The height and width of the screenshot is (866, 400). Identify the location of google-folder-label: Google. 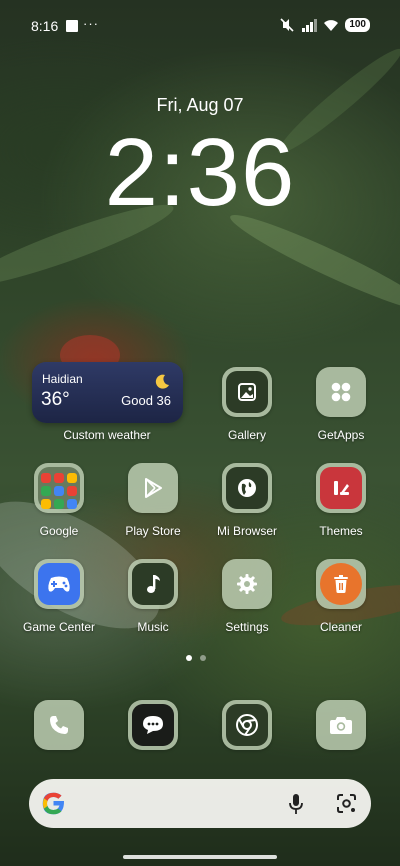
(59, 531).